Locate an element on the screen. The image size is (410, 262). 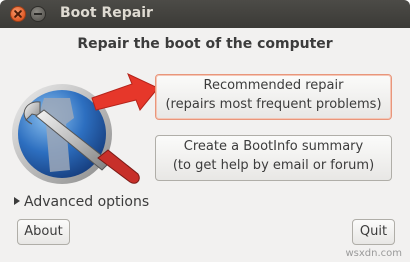
page-heading: Repair the boot of the computer is located at coordinates (205, 44).